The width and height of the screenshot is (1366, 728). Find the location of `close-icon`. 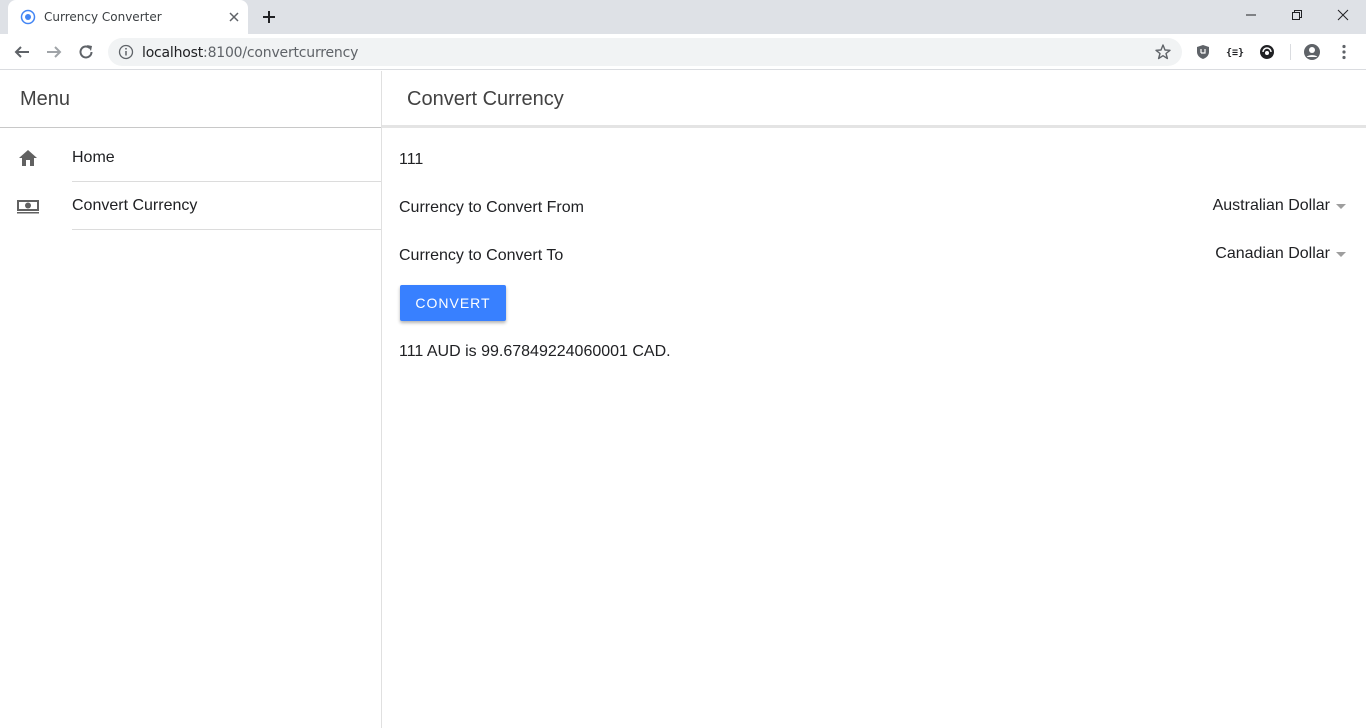

close-icon is located at coordinates (234, 17).